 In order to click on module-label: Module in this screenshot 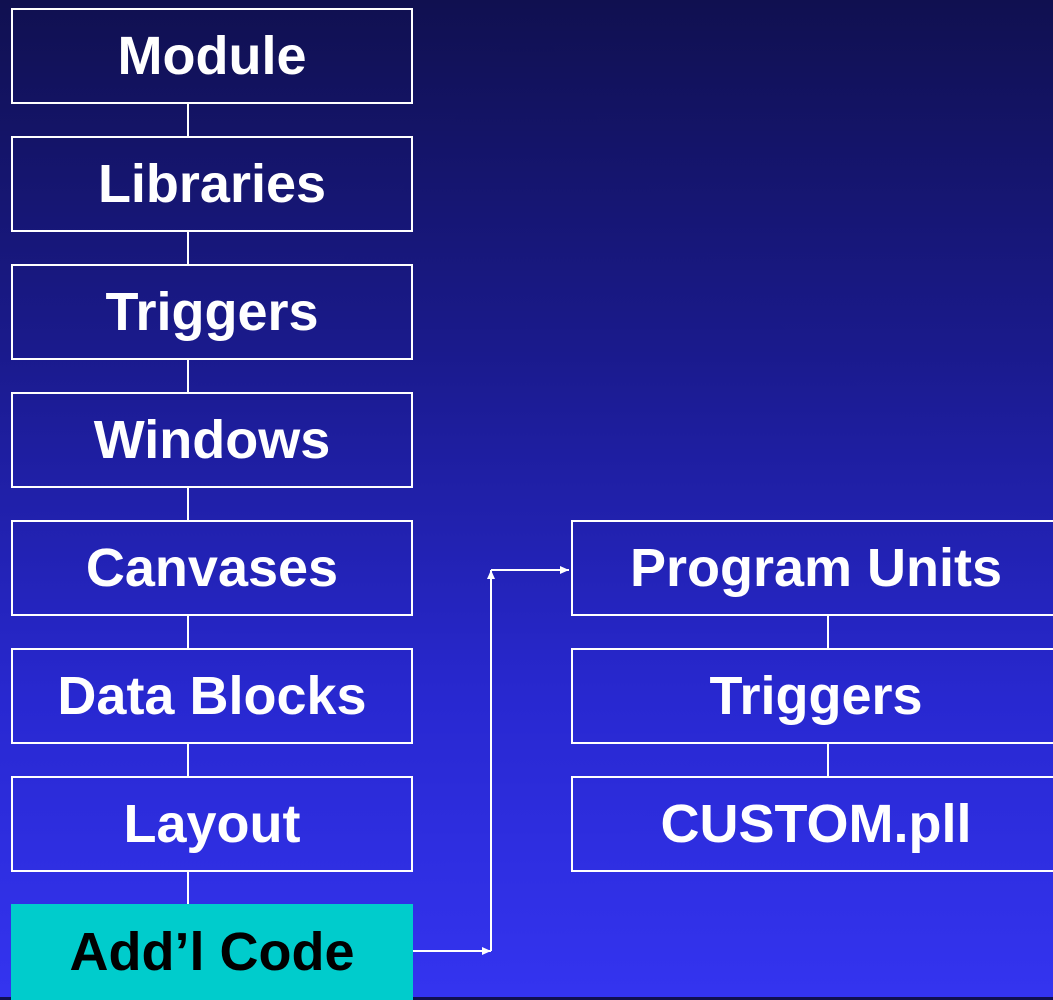, I will do `click(212, 56)`.